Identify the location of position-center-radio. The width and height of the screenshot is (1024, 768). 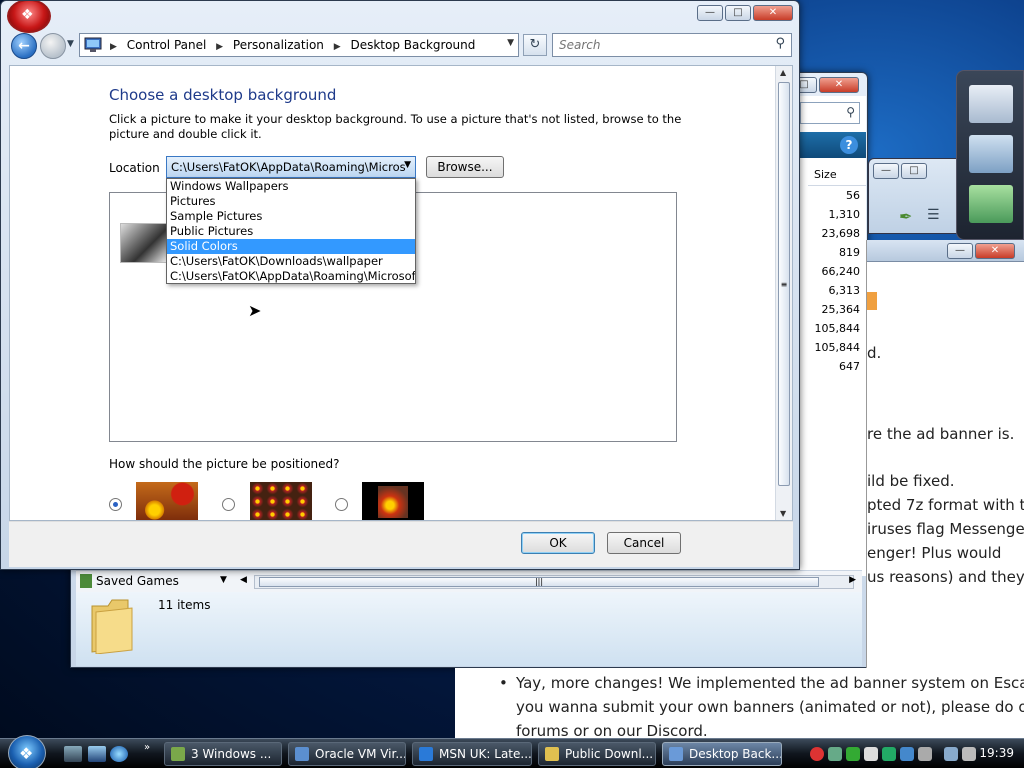
(341, 504).